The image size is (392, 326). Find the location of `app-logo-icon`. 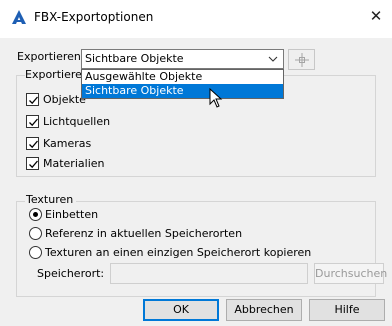

app-logo-icon is located at coordinates (19, 17).